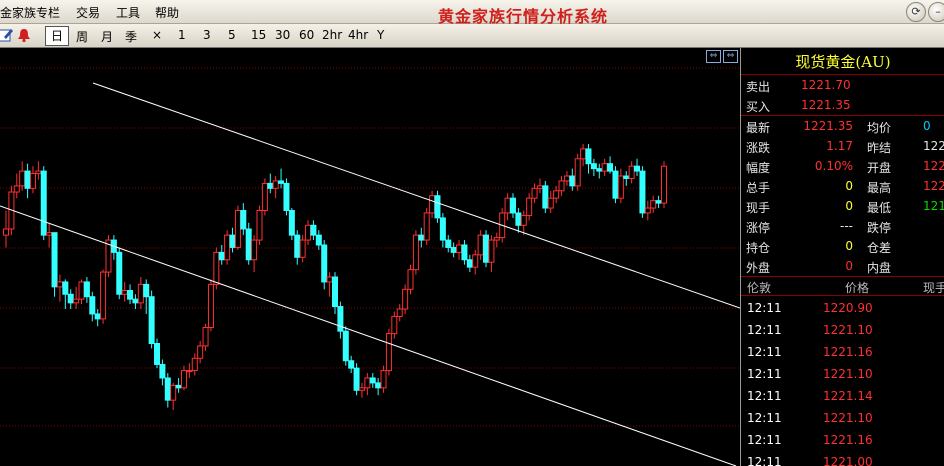 This screenshot has height=466, width=944. Describe the element at coordinates (848, 308) in the screenshot. I see `trade-price: 1220.90` at that location.